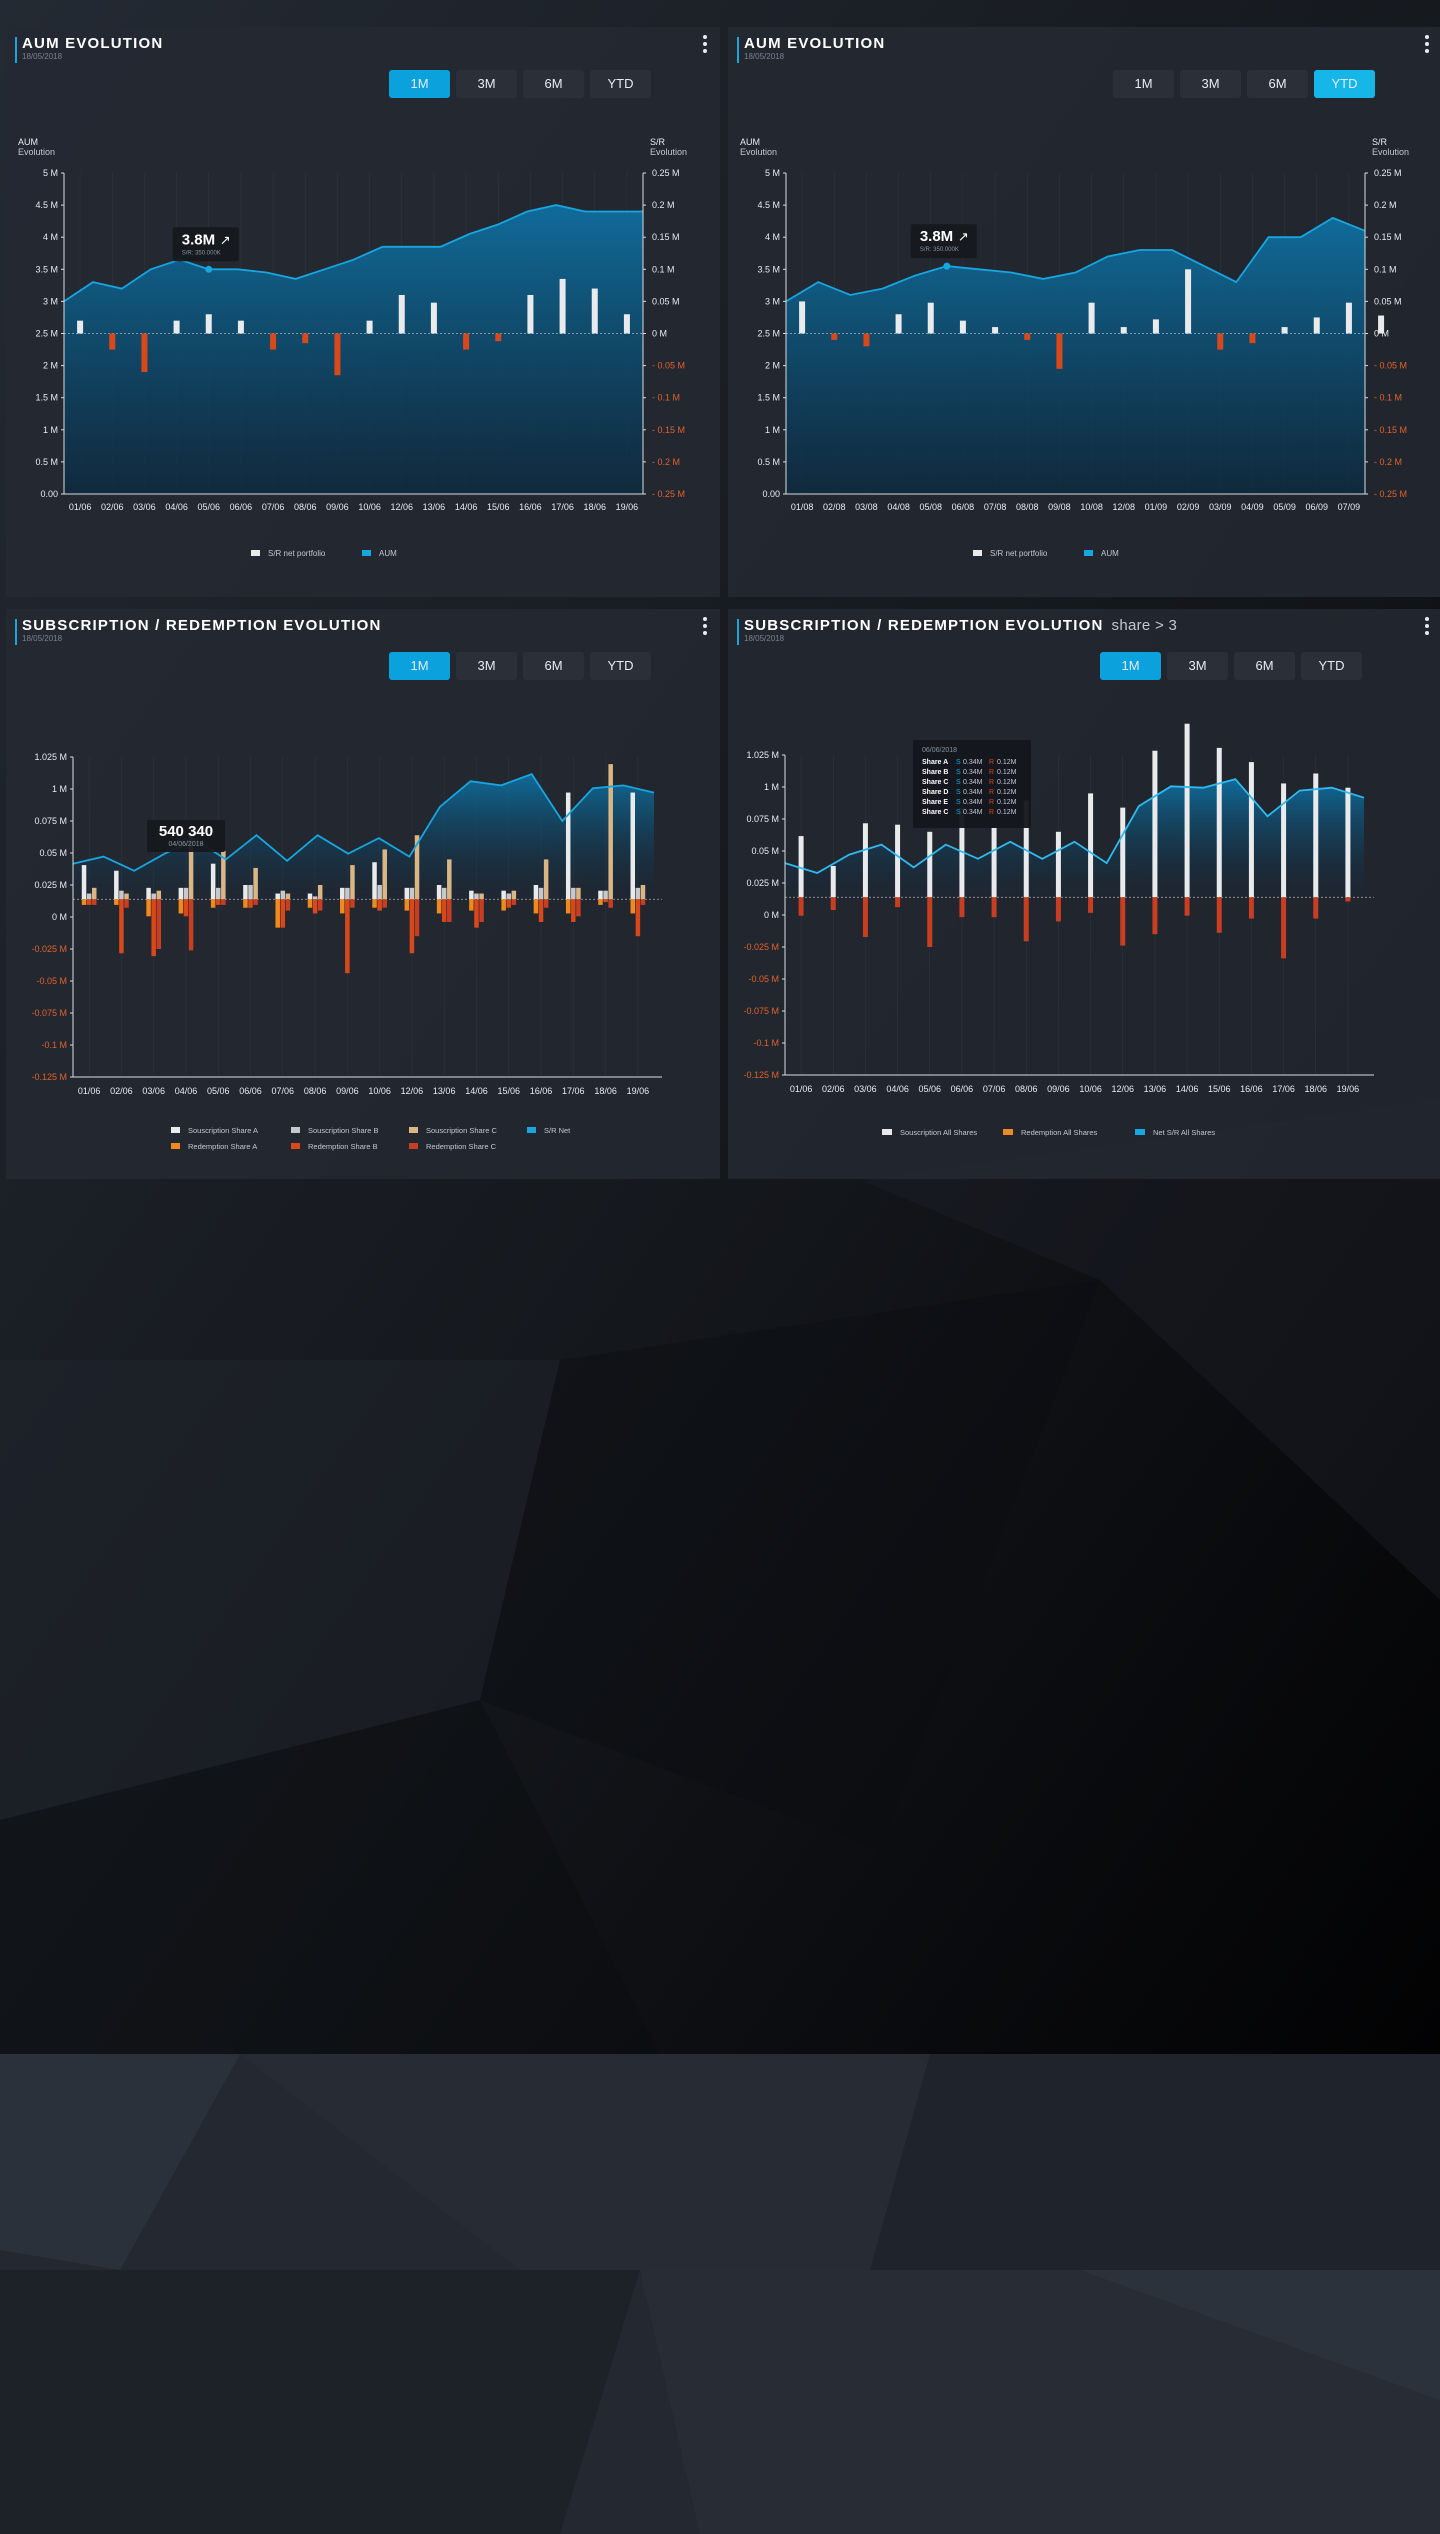 The height and width of the screenshot is (2534, 1440). What do you see at coordinates (223, 1130) in the screenshot?
I see `legend-label: Souscription Share A` at bounding box center [223, 1130].